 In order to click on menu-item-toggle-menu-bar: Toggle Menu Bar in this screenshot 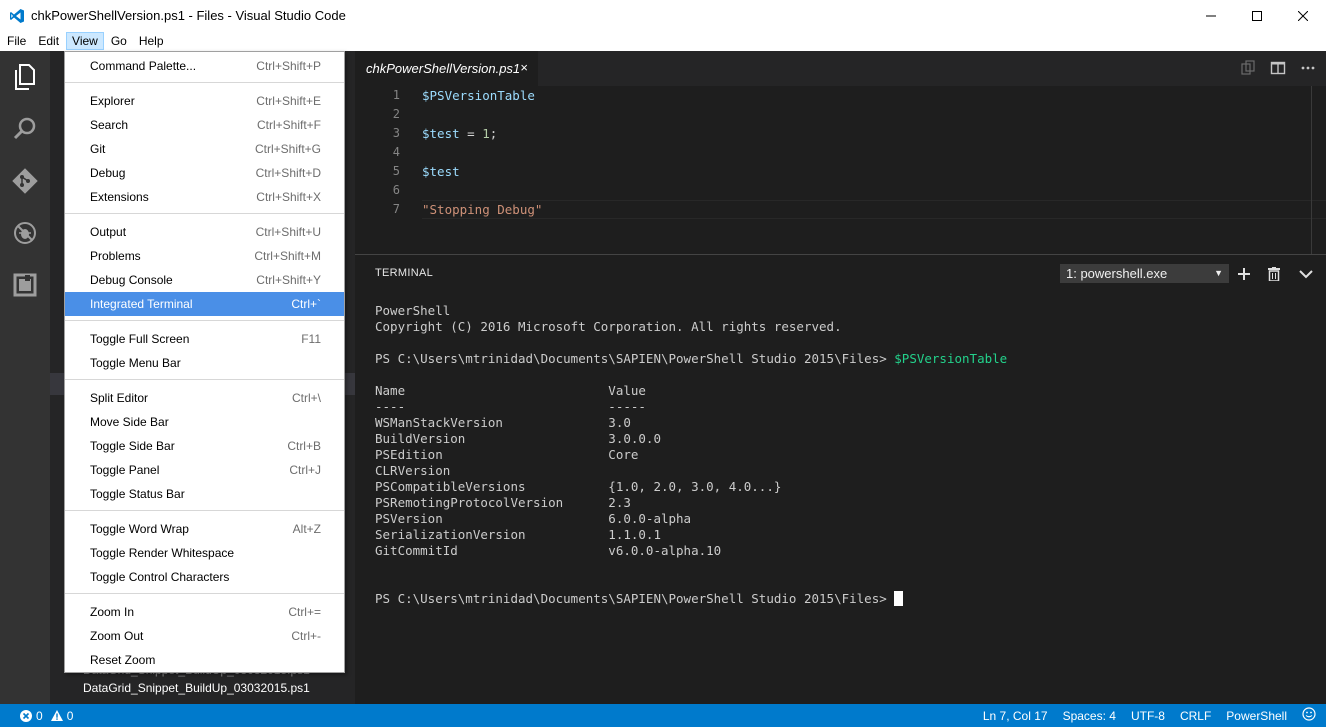, I will do `click(204, 363)`.